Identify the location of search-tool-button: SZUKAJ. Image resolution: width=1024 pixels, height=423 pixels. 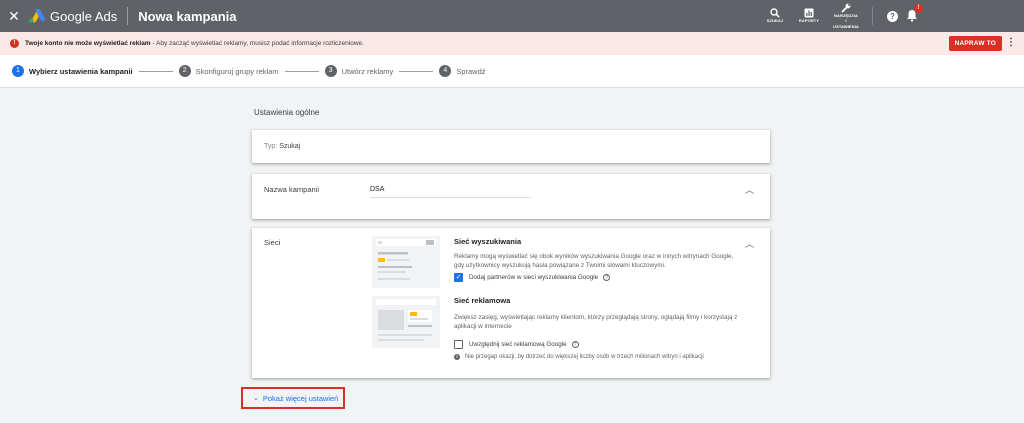
(775, 16).